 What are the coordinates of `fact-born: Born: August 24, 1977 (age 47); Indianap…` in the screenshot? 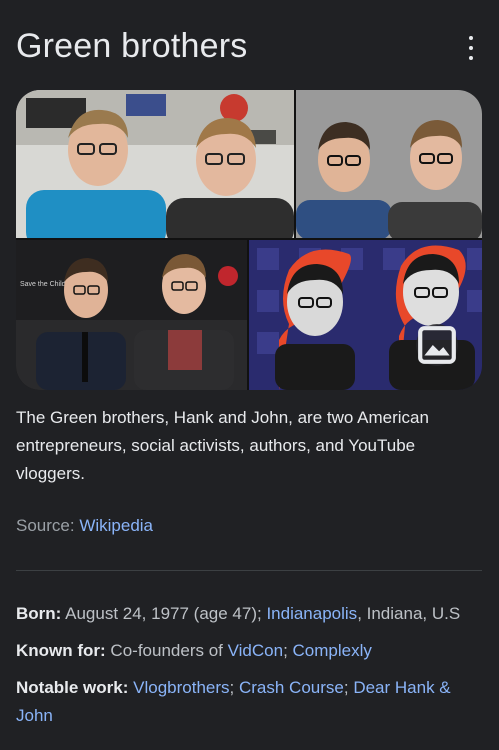 It's located at (251, 614).